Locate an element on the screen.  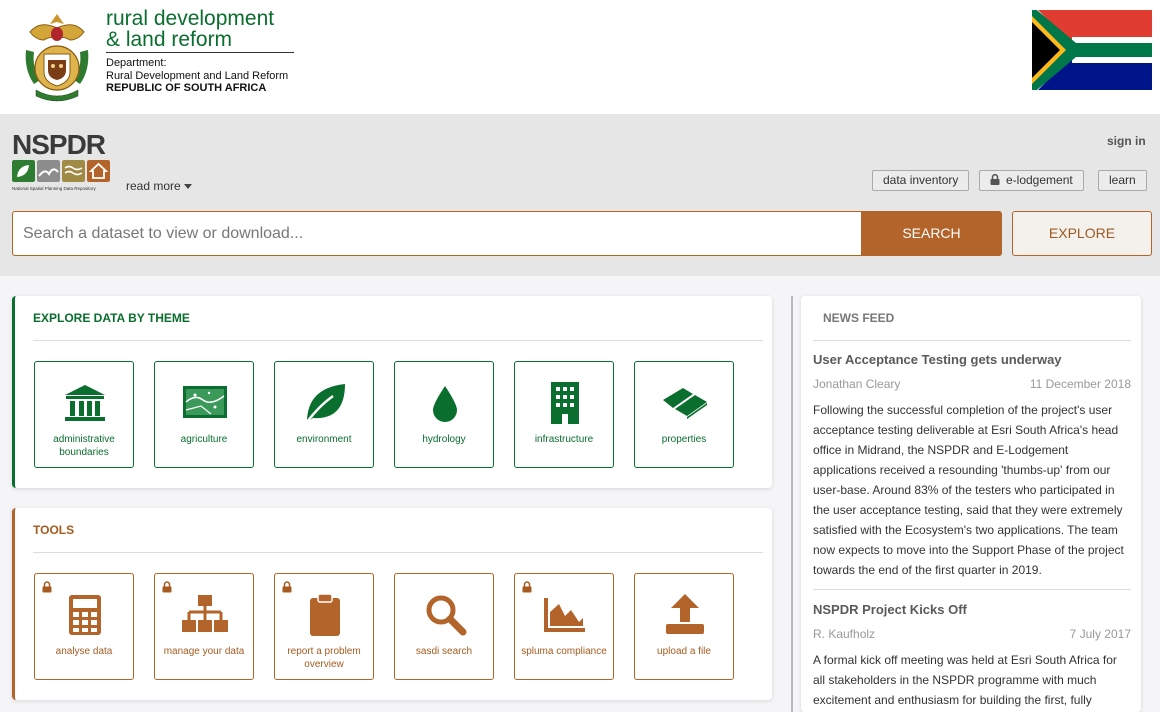
data-inventory-button: data inventory is located at coordinates (921, 180).